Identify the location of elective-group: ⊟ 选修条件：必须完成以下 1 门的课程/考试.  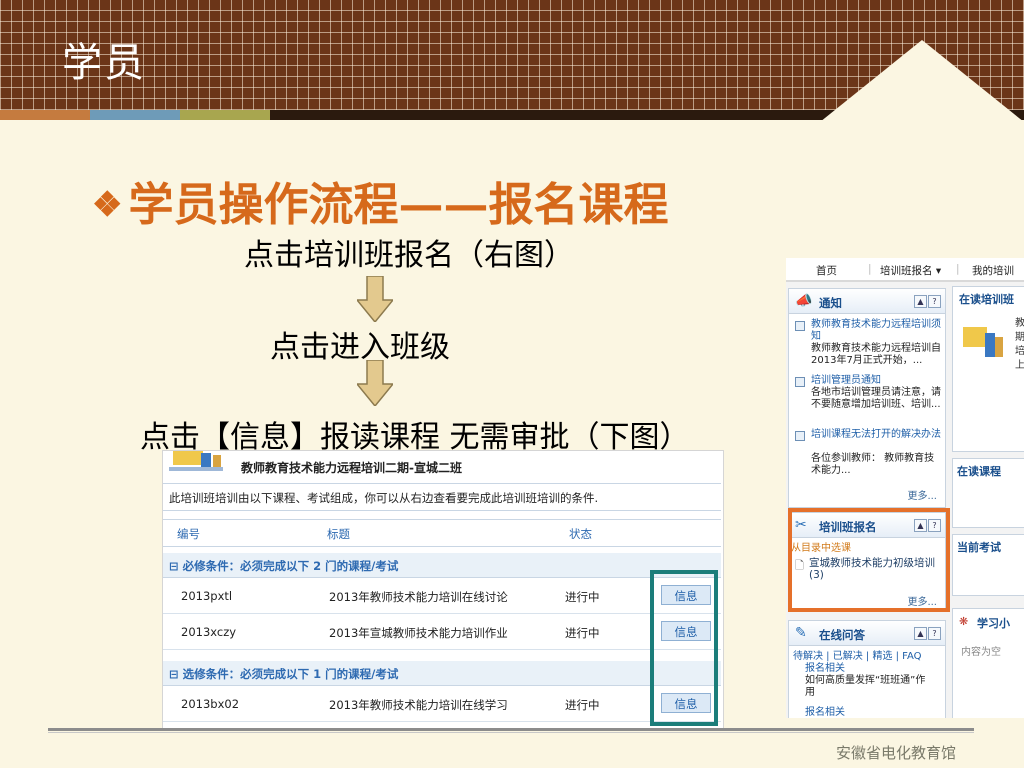
(442, 673).